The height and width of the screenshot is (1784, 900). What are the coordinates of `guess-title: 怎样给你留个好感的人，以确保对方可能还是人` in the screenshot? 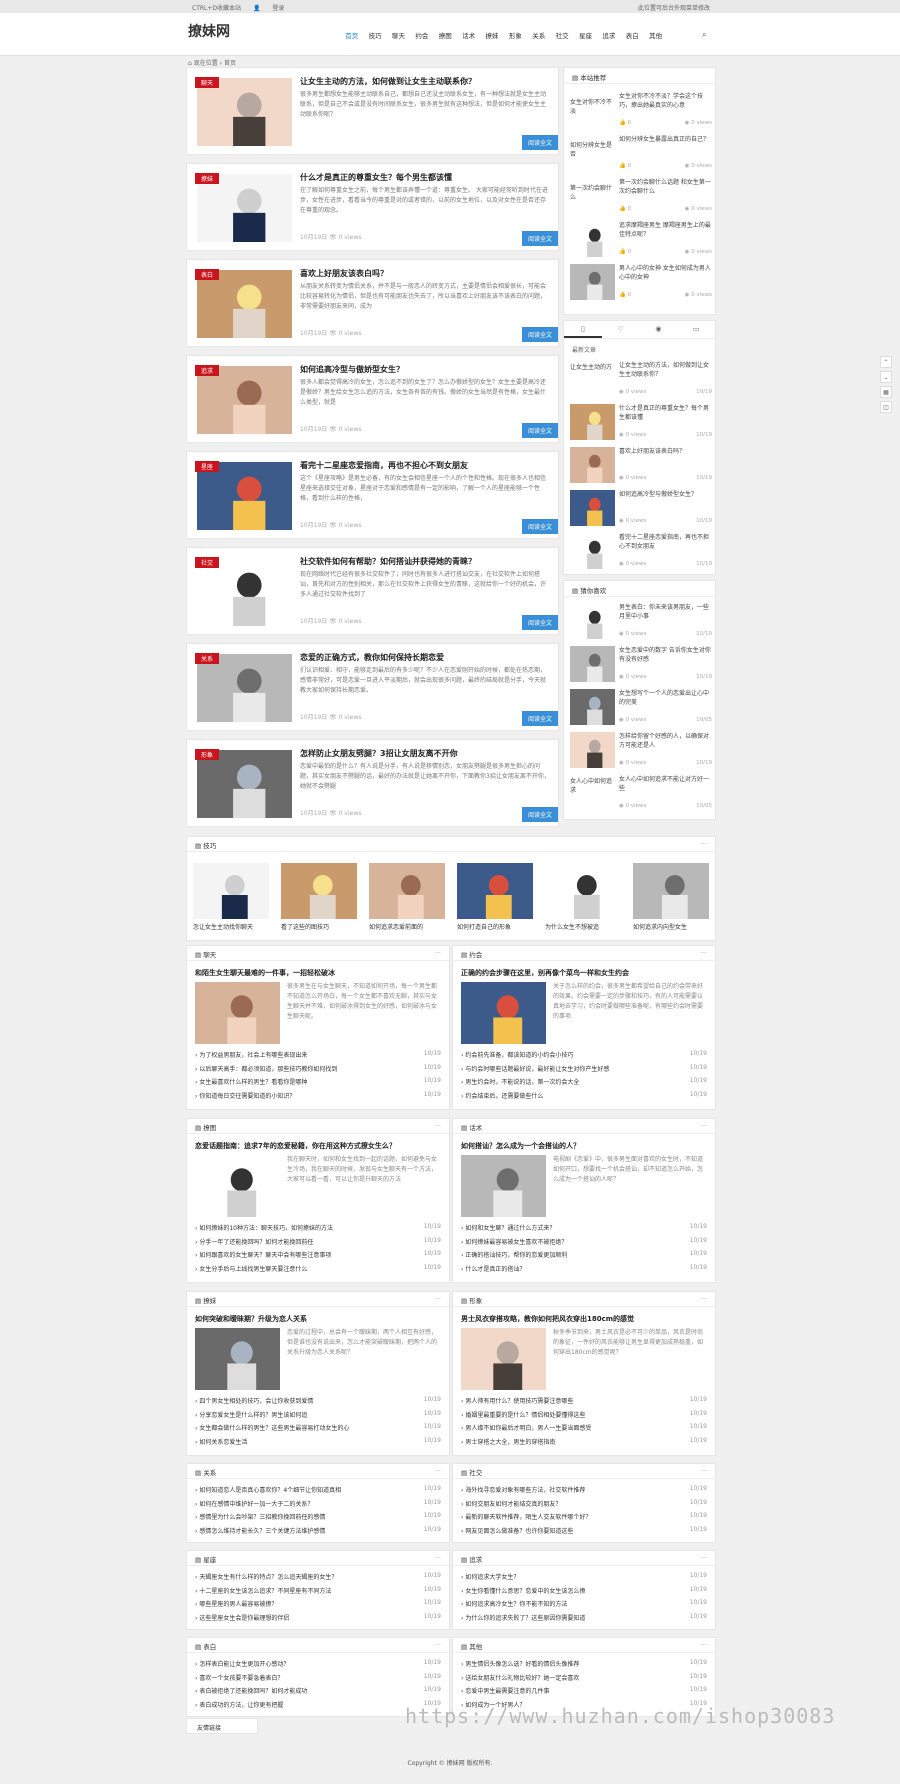 It's located at (665, 742).